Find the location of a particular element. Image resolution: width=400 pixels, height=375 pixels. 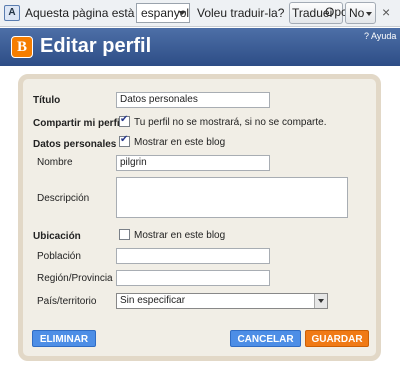

no-translate-button: No is located at coordinates (360, 13).